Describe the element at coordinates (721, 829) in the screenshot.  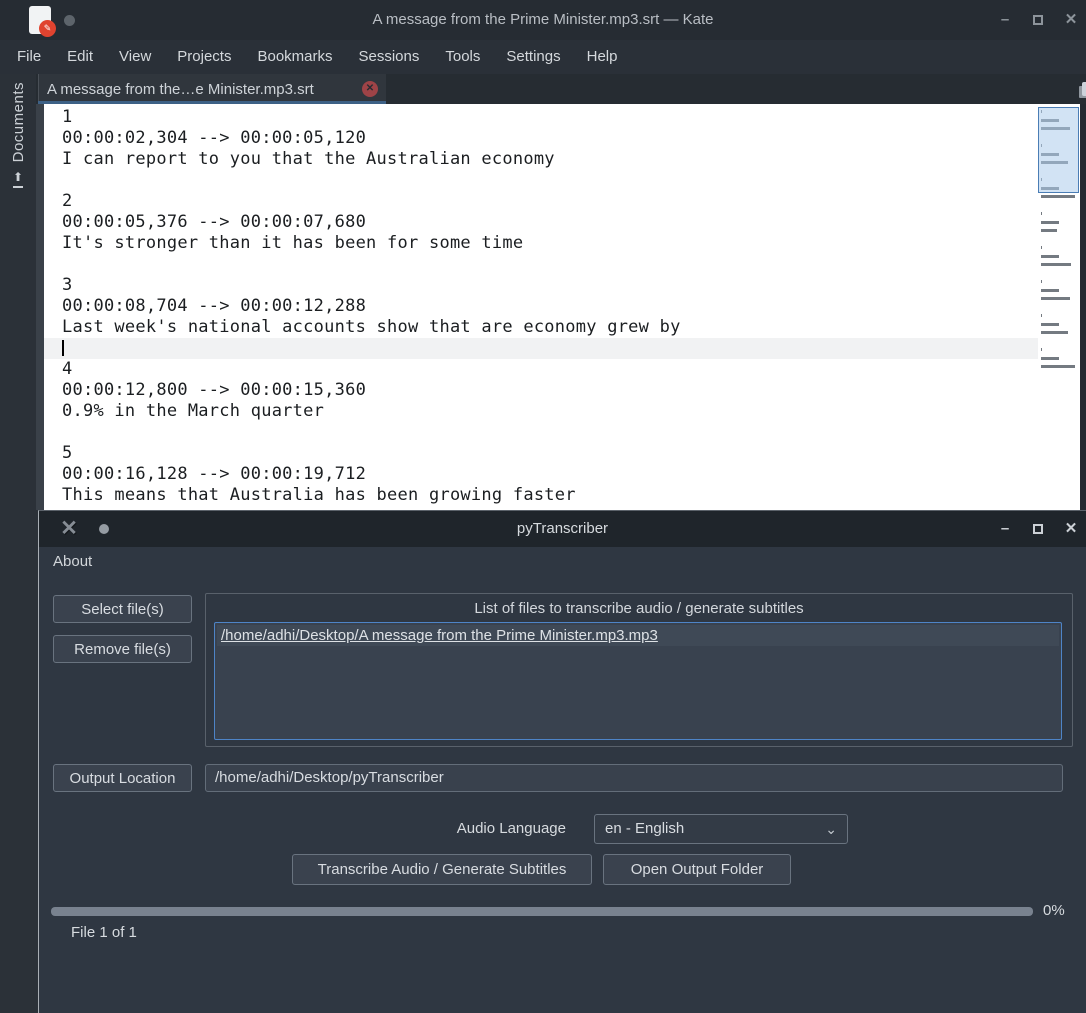
I see `audio-language-select: en - English ⌄` at that location.